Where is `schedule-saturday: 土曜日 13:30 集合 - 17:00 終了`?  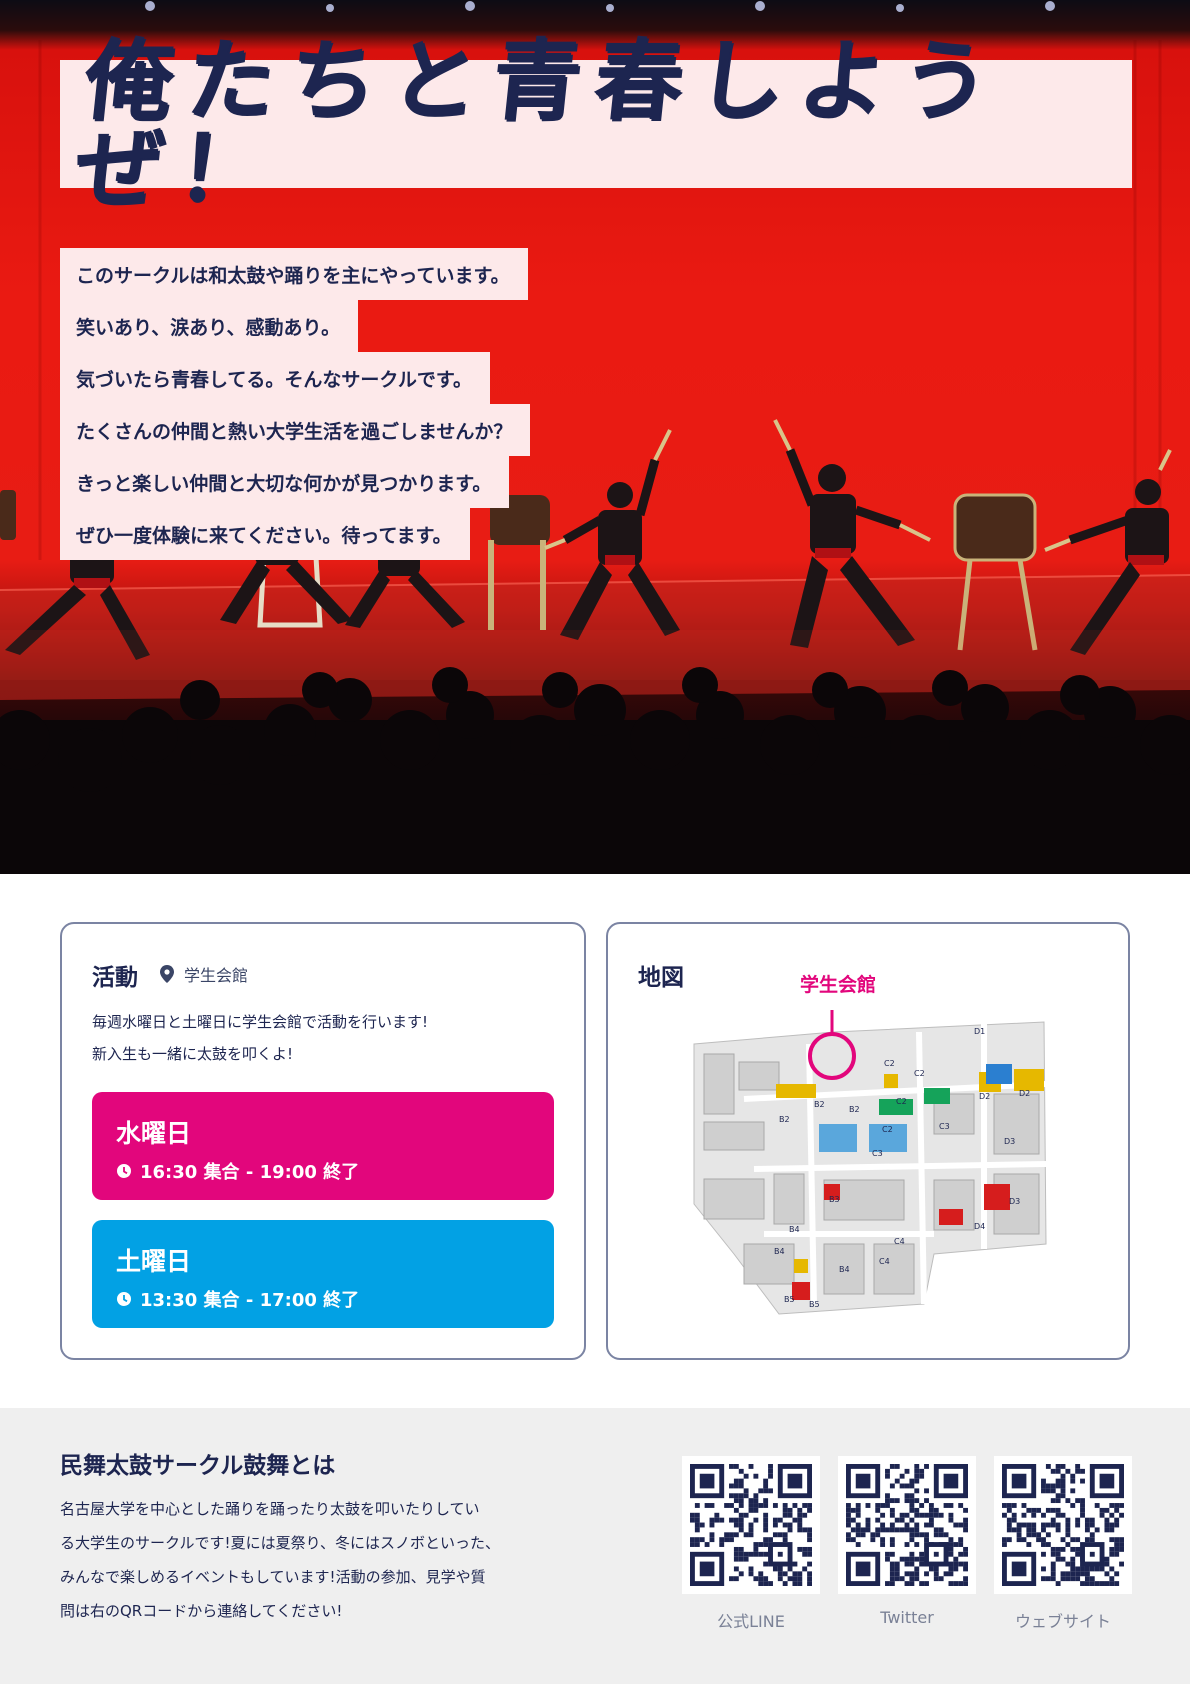
schedule-saturday: 土曜日 13:30 集合 - 17:00 終了 is located at coordinates (323, 1274).